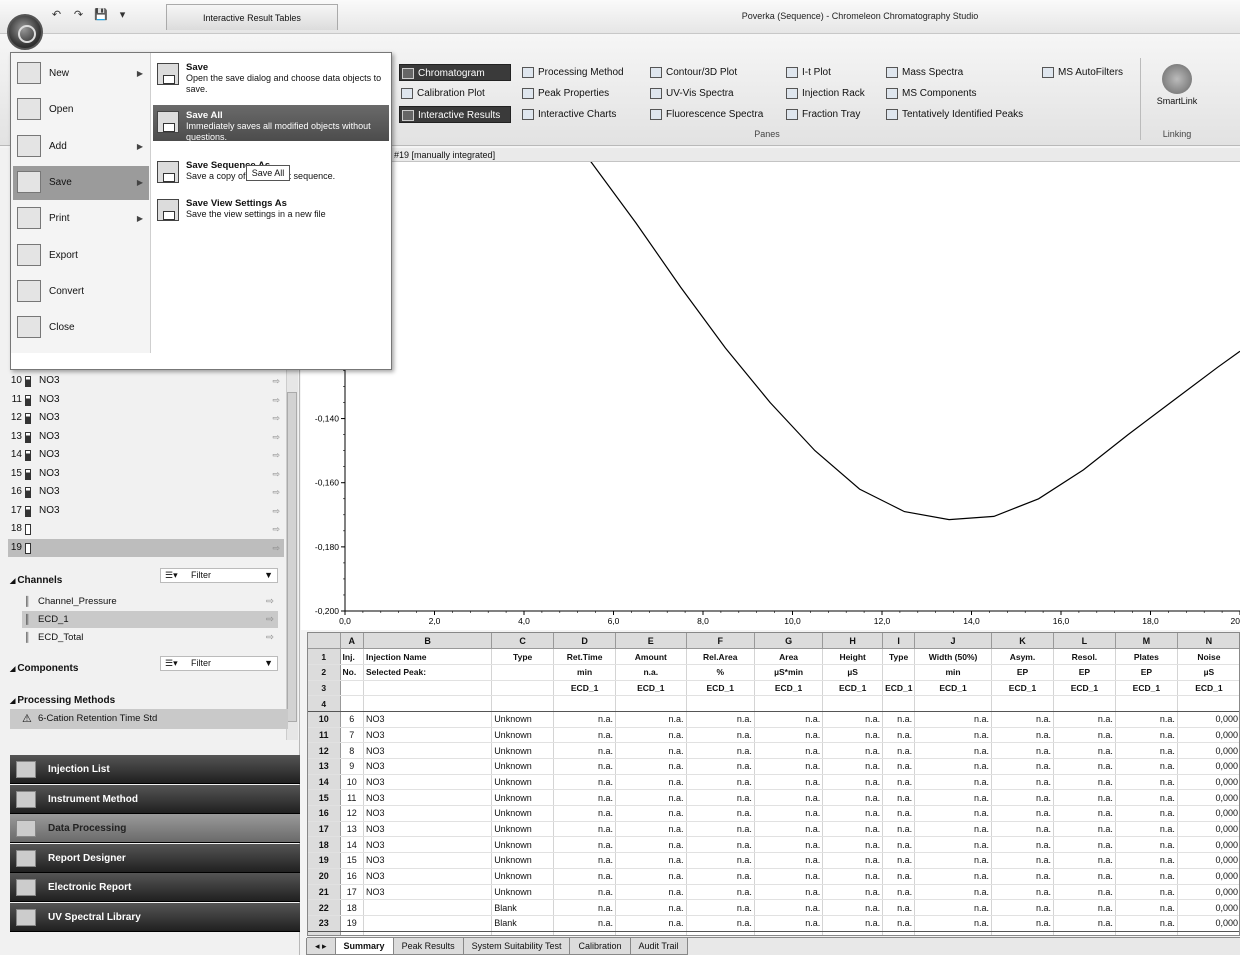 This screenshot has width=1240, height=955. Describe the element at coordinates (1146, 641) in the screenshot. I see `column-letter: M` at that location.